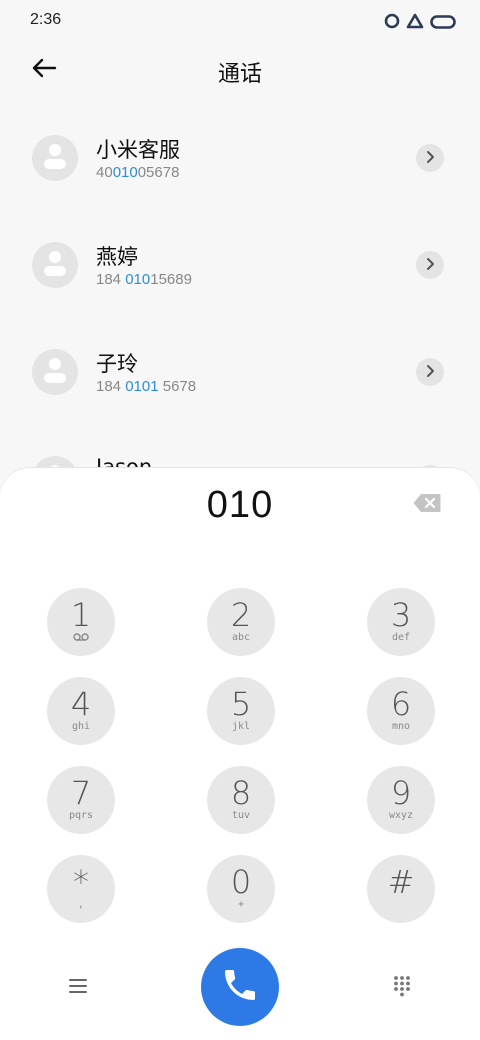 The image size is (480, 1040). What do you see at coordinates (117, 257) in the screenshot?
I see `contact-name: 燕婷` at bounding box center [117, 257].